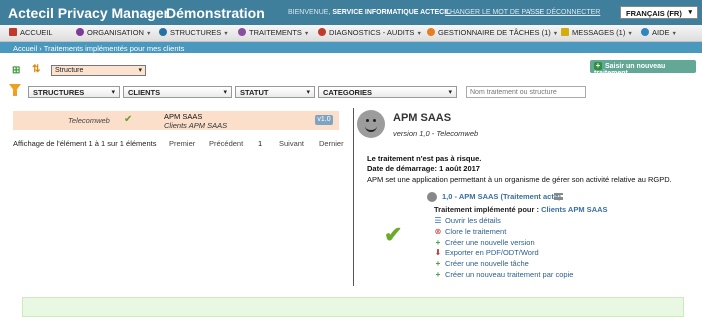 The height and width of the screenshot is (317, 702). Describe the element at coordinates (492, 32) in the screenshot. I see `menu-item-gestionnaire-taches: GESTIONNAIRE DE TÂCHES (1) ▼` at that location.